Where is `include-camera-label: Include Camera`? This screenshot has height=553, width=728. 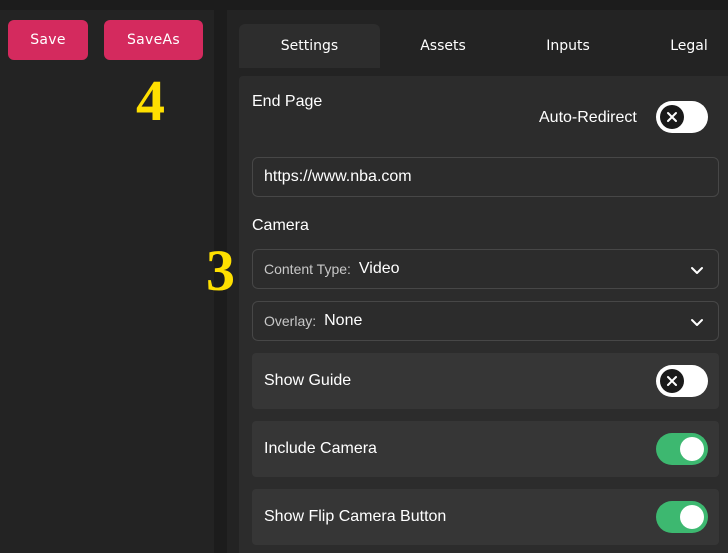
include-camera-label: Include Camera is located at coordinates (320, 448).